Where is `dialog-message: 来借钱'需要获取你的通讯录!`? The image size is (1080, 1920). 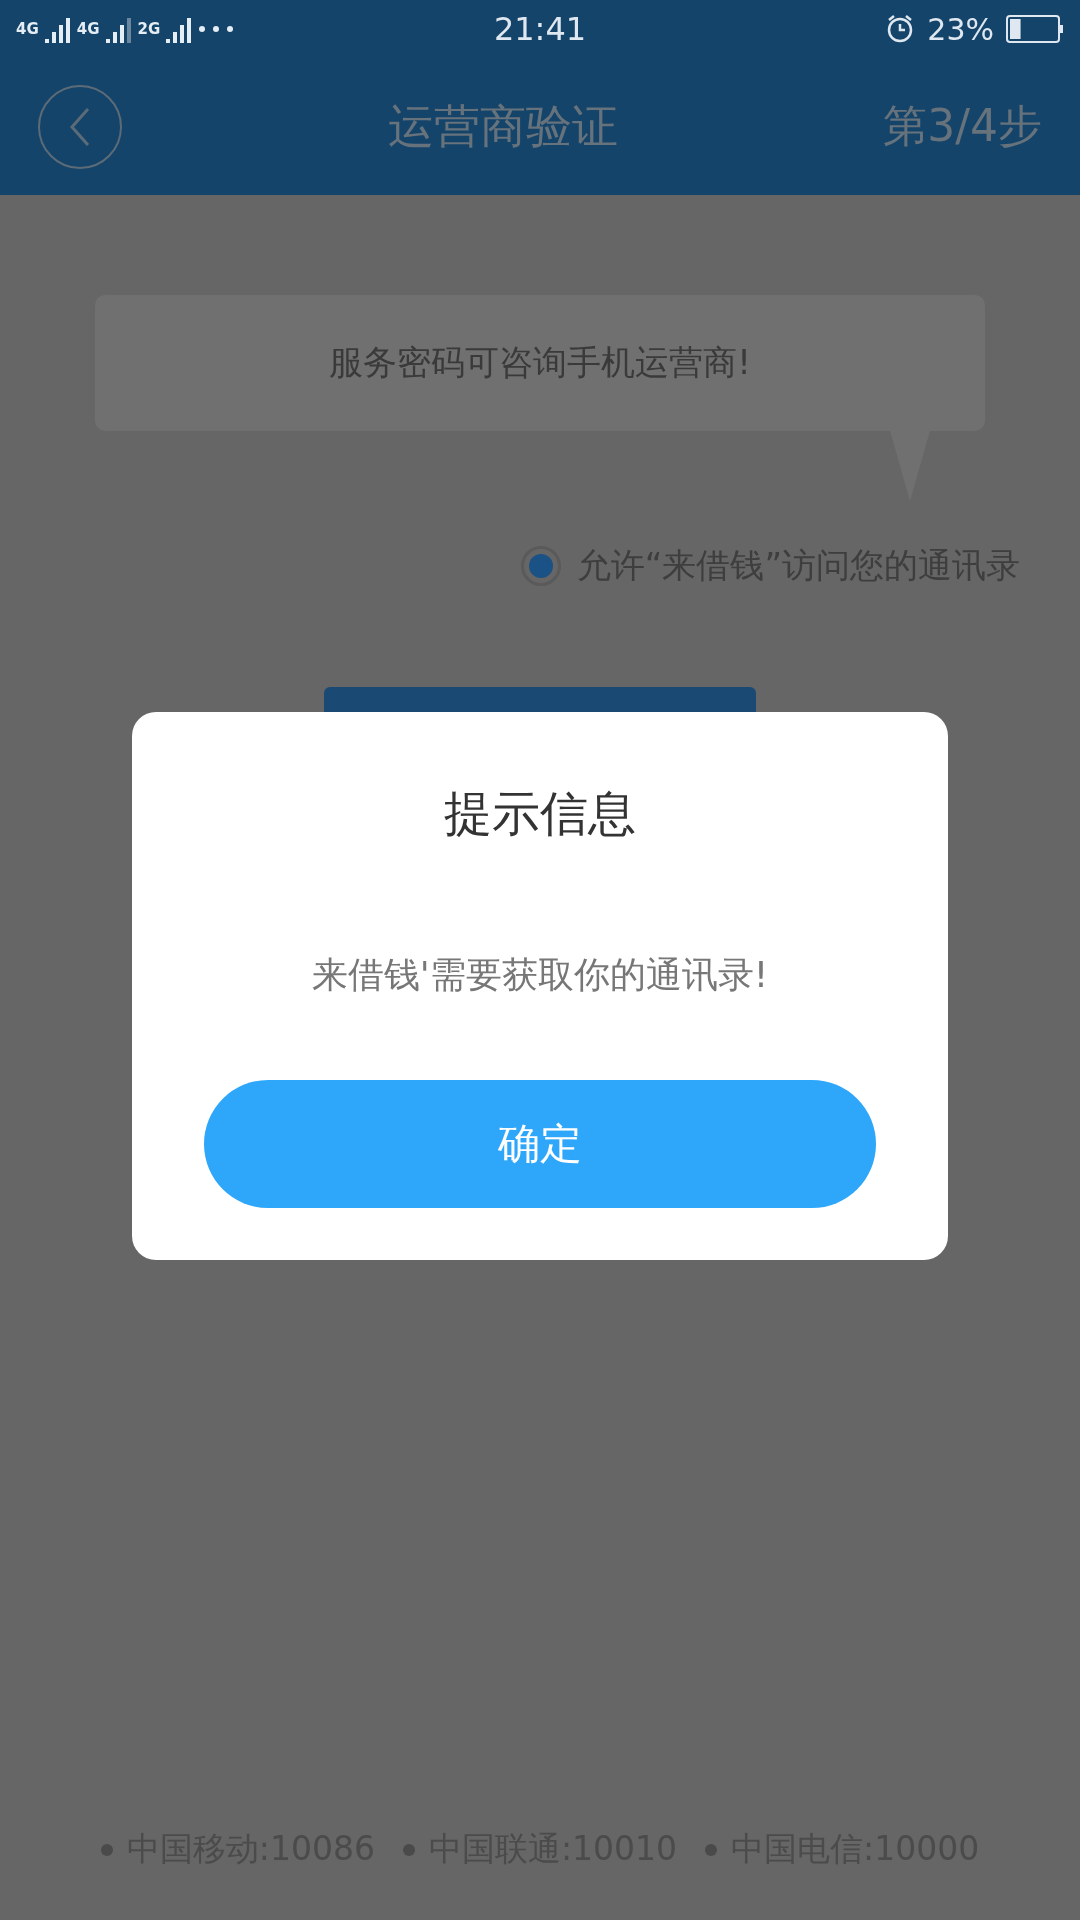
dialog-message: 来借钱'需要获取你的通讯录! is located at coordinates (540, 975).